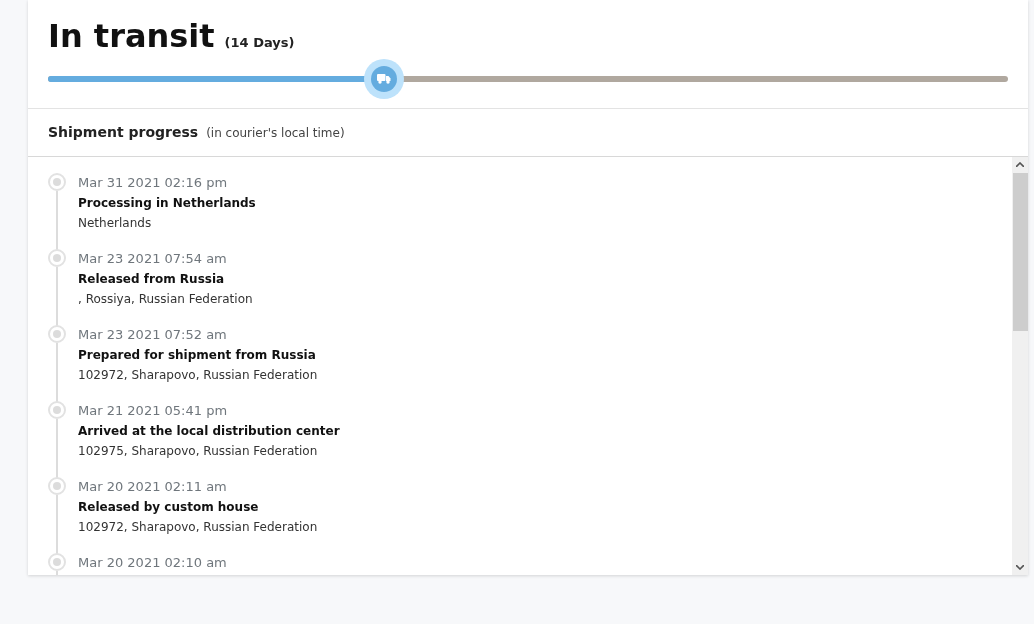 The height and width of the screenshot is (624, 1034). I want to click on truck-icon, so click(384, 79).